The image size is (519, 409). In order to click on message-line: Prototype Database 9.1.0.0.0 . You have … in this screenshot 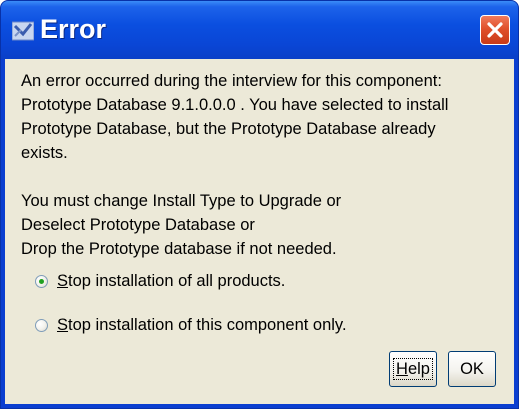, I will do `click(235, 105)`.